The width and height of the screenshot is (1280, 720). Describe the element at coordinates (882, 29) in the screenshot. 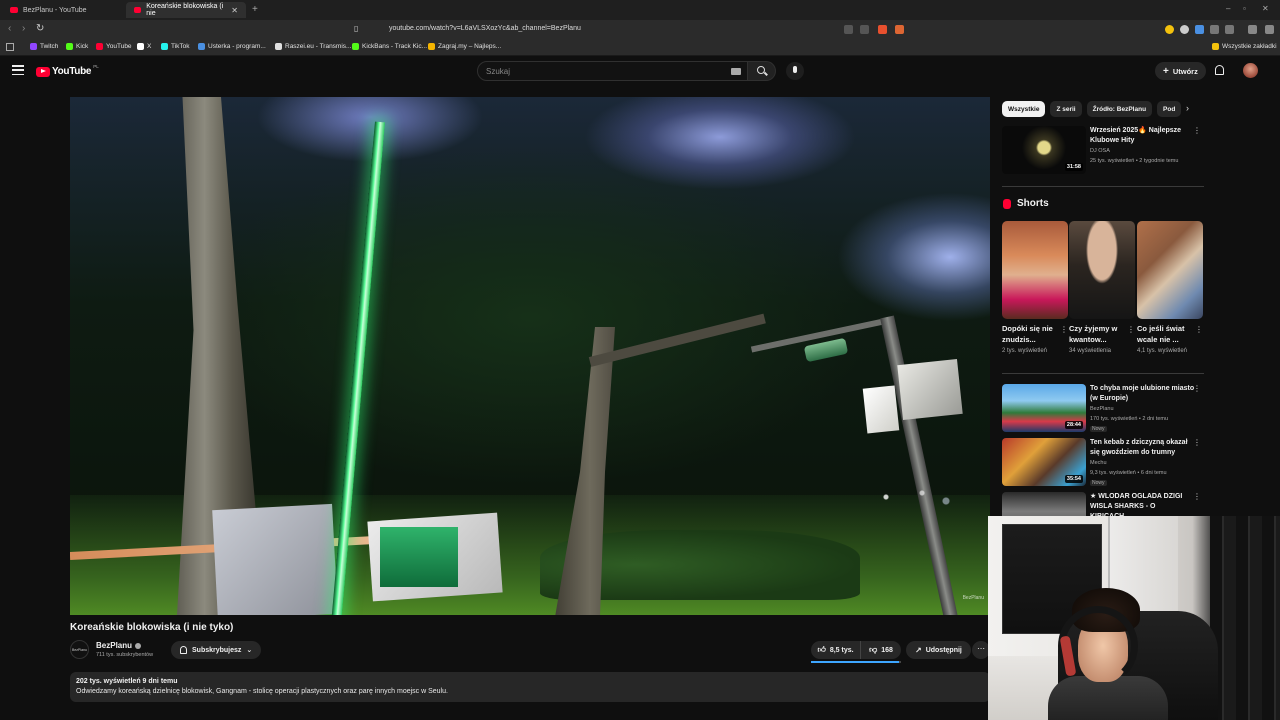

I see `brave-shields-icon` at that location.